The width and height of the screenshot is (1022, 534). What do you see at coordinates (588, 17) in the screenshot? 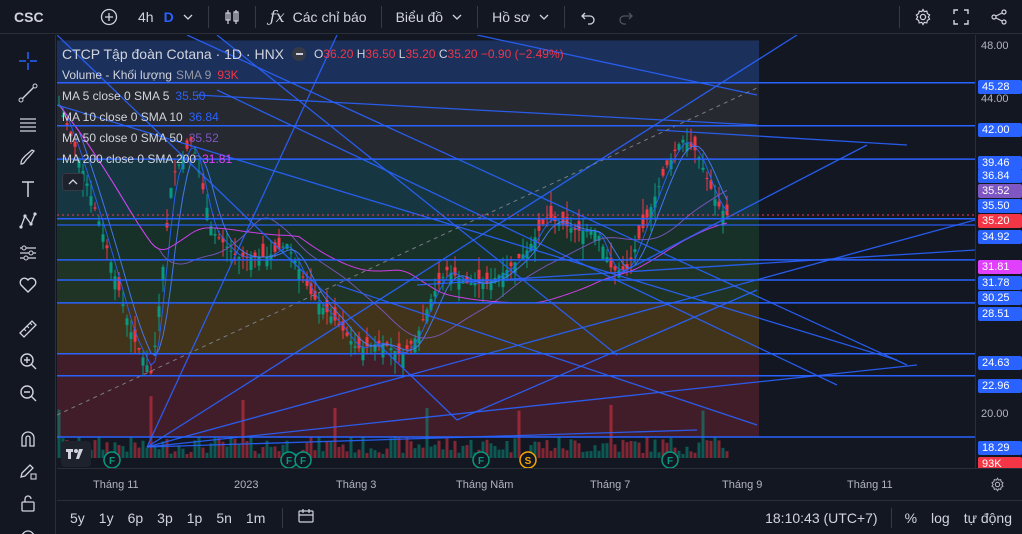
I see `undo-button` at bounding box center [588, 17].